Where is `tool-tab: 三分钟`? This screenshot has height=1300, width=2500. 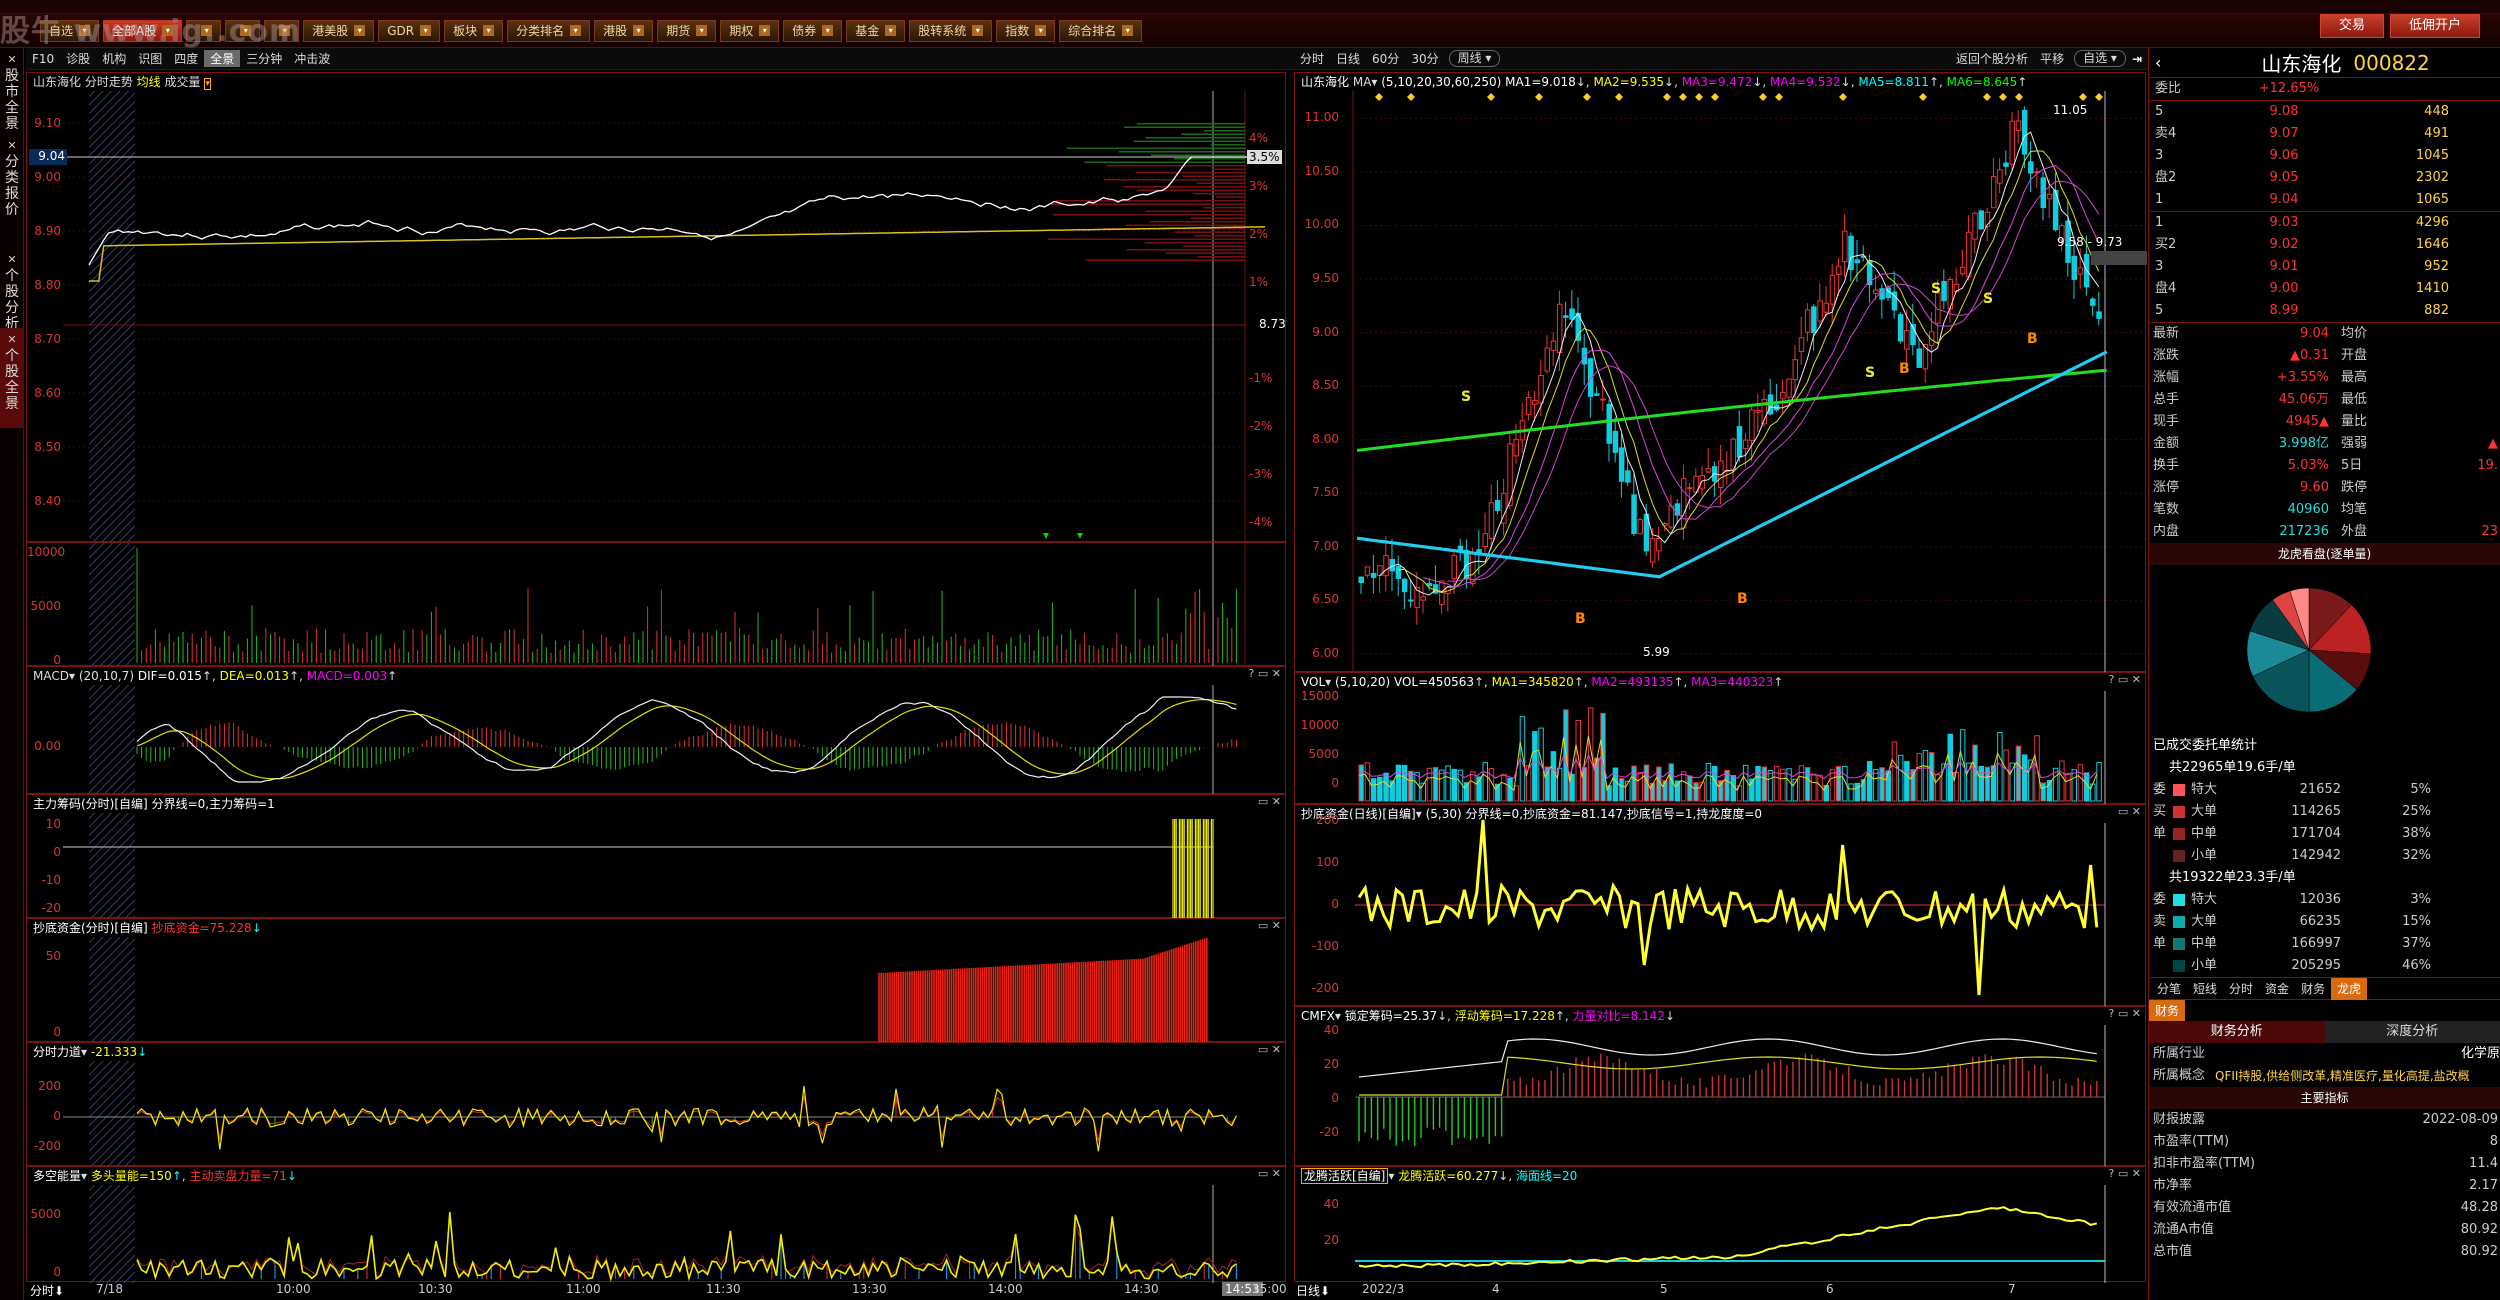
tool-tab: 三分钟 is located at coordinates (264, 58).